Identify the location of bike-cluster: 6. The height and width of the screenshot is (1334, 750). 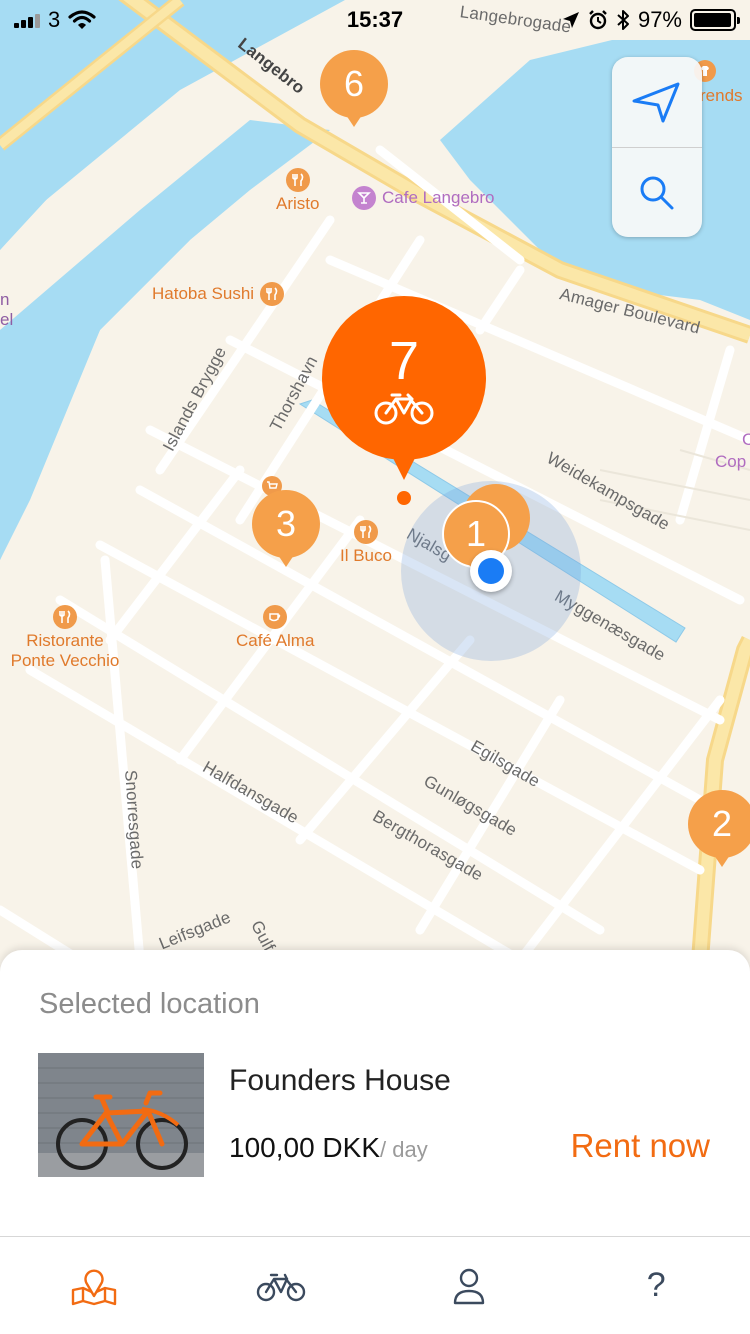
(354, 88).